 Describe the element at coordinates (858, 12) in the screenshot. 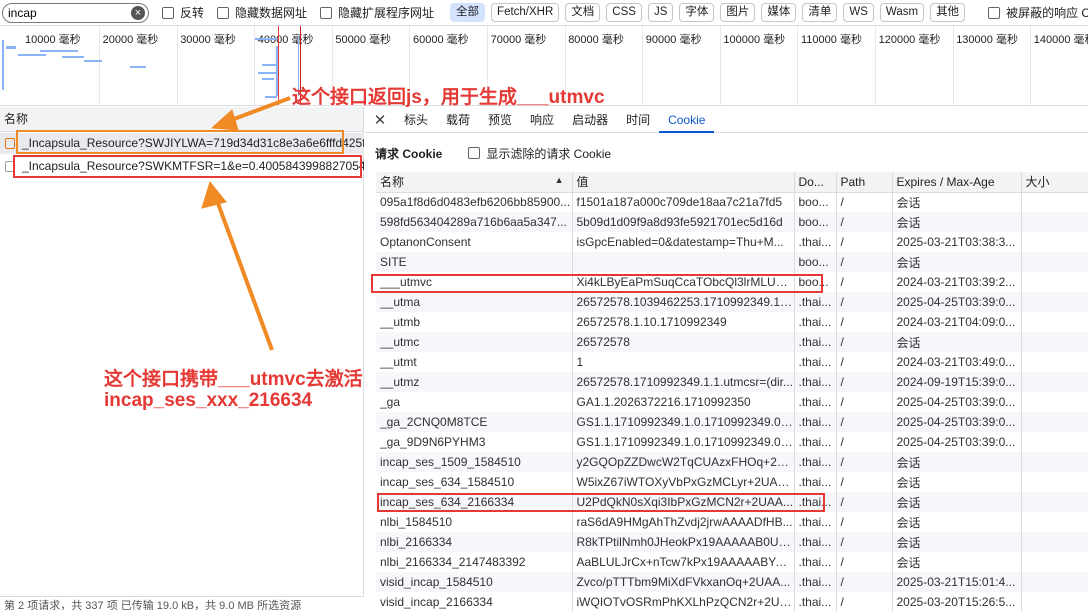

I see `filter-chip: WS` at that location.